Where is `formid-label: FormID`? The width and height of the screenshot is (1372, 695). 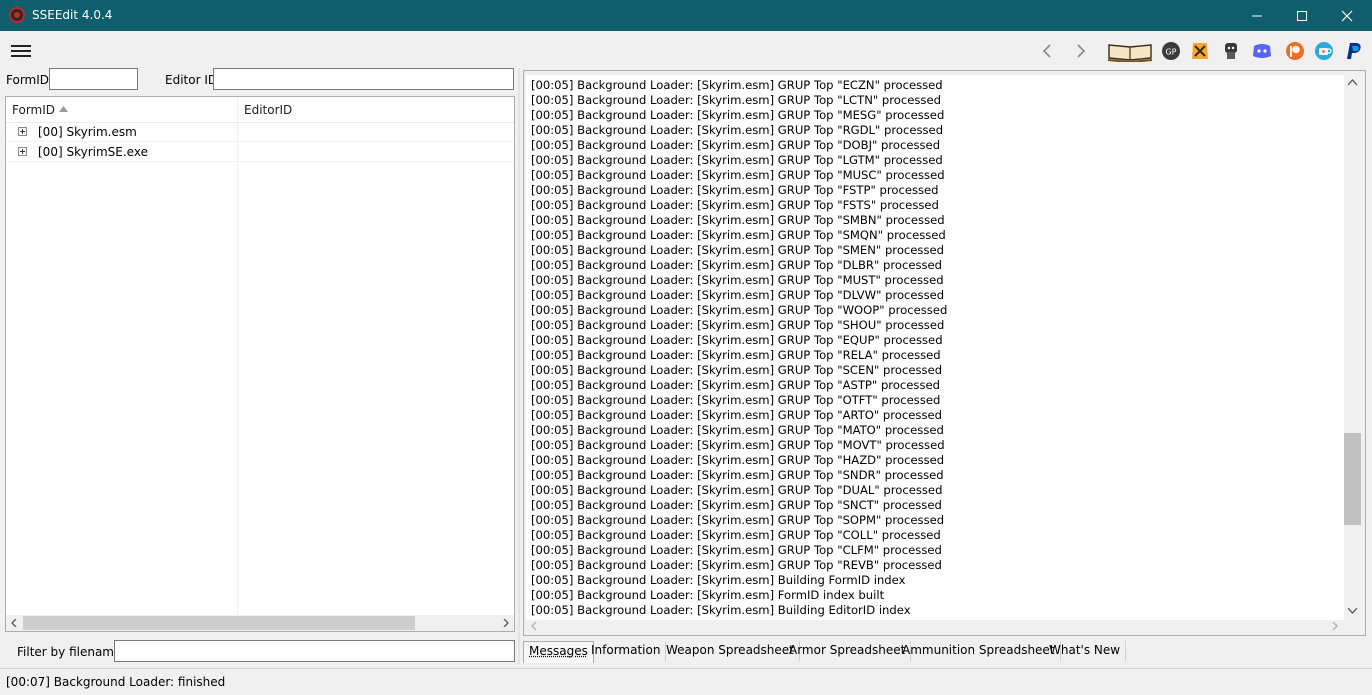 formid-label: FormID is located at coordinates (28, 80).